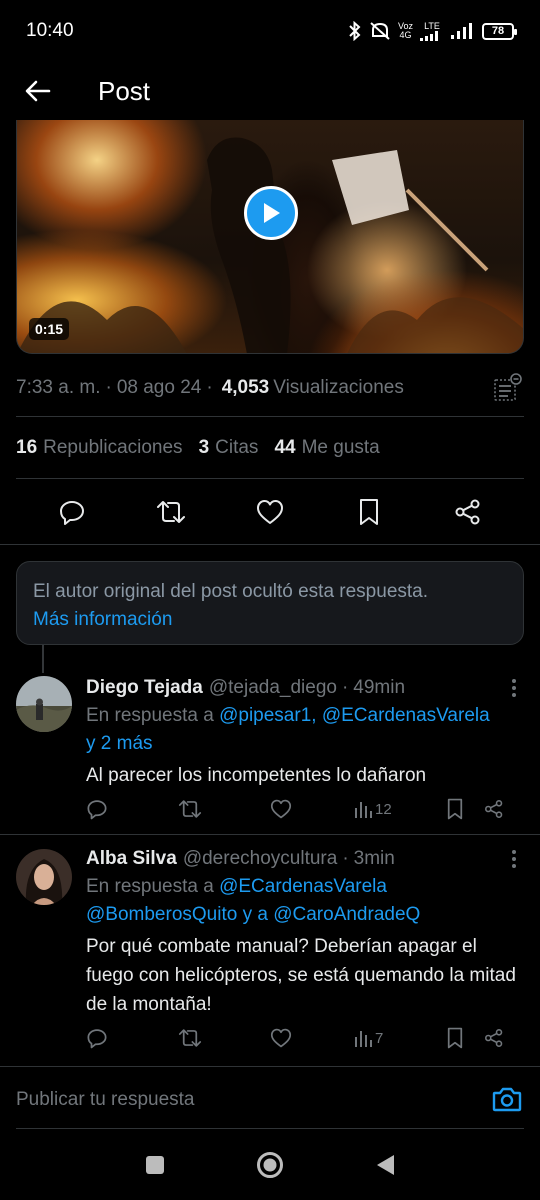 The width and height of the screenshot is (540, 1200). I want to click on reposts-label: Republicaciones, so click(113, 447).